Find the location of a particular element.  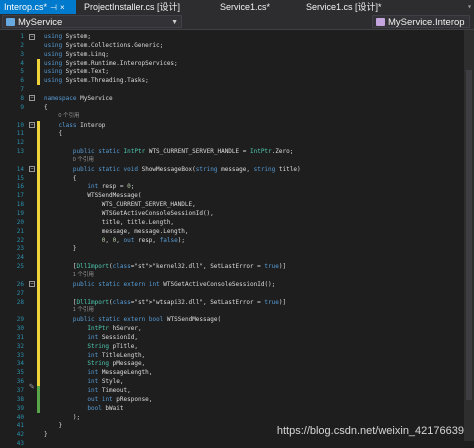

line-number: 42 is located at coordinates (20, 435).